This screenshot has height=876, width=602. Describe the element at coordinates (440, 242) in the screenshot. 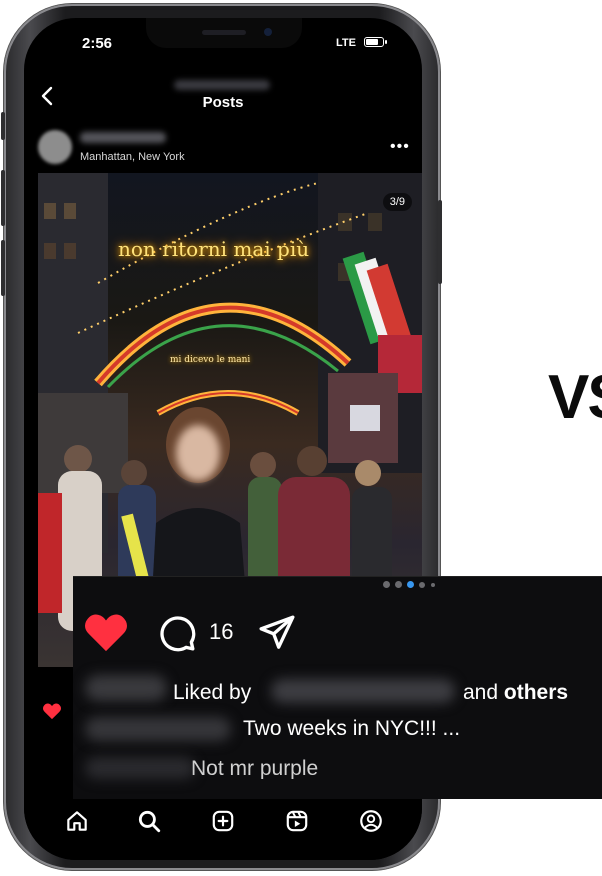

I see `power-button` at that location.